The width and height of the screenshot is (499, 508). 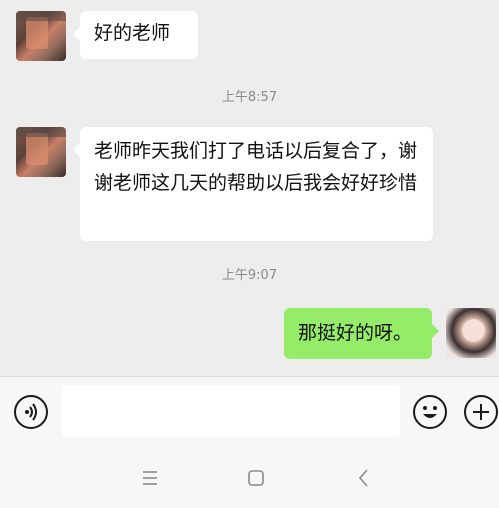 What do you see at coordinates (231, 411) in the screenshot?
I see `message-input` at bounding box center [231, 411].